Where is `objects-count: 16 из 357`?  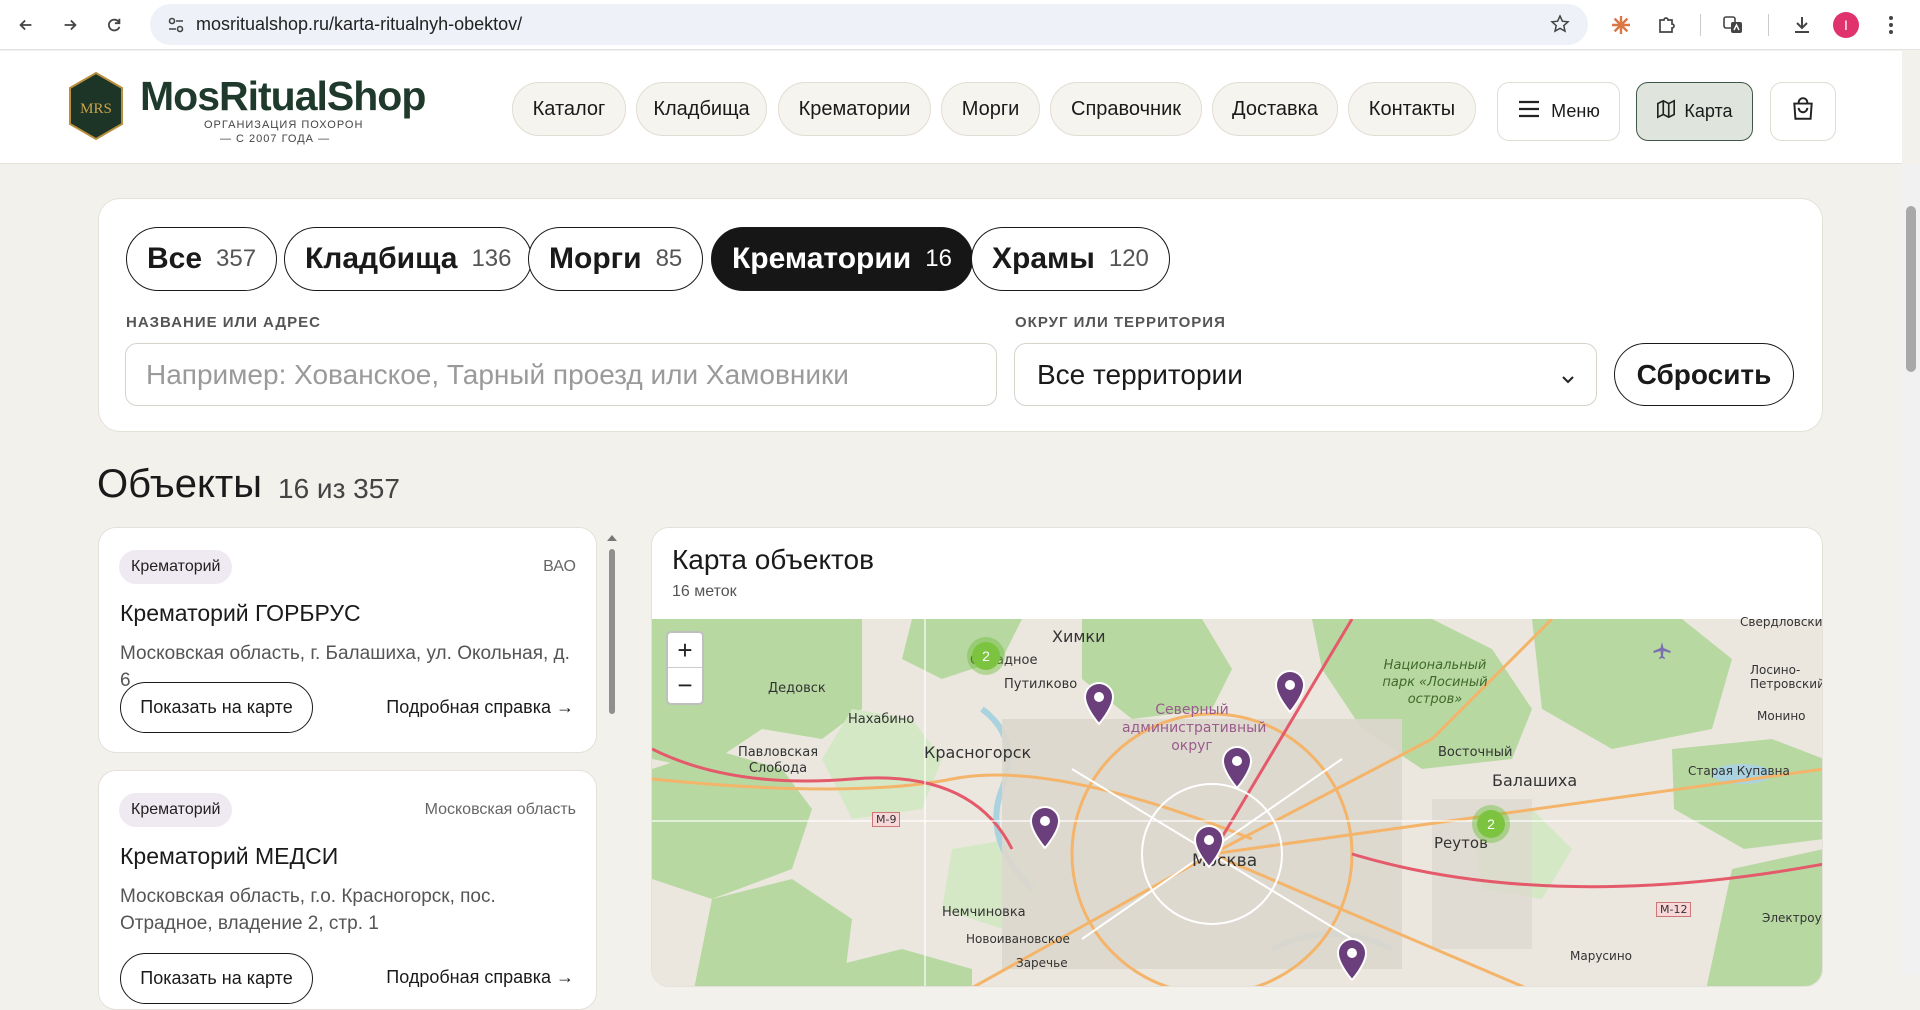 objects-count: 16 из 357 is located at coordinates (339, 488).